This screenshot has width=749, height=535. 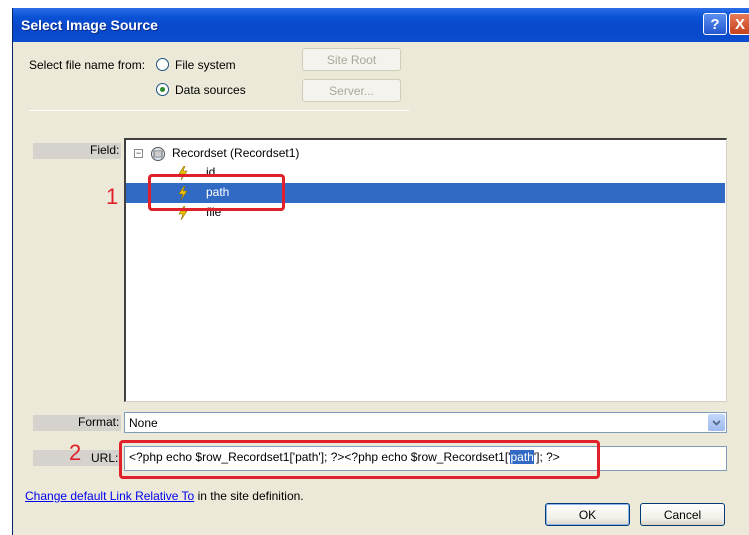 I want to click on annotation-number-1: 1, so click(x=112, y=196).